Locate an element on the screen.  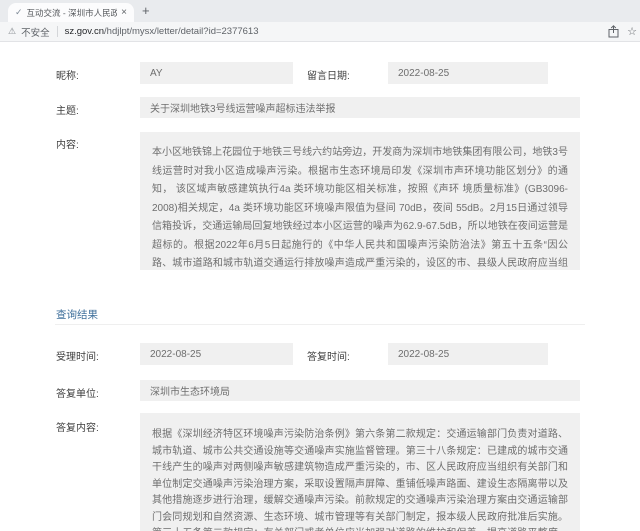
message-date-value: 2022-08-25 is located at coordinates (424, 73).